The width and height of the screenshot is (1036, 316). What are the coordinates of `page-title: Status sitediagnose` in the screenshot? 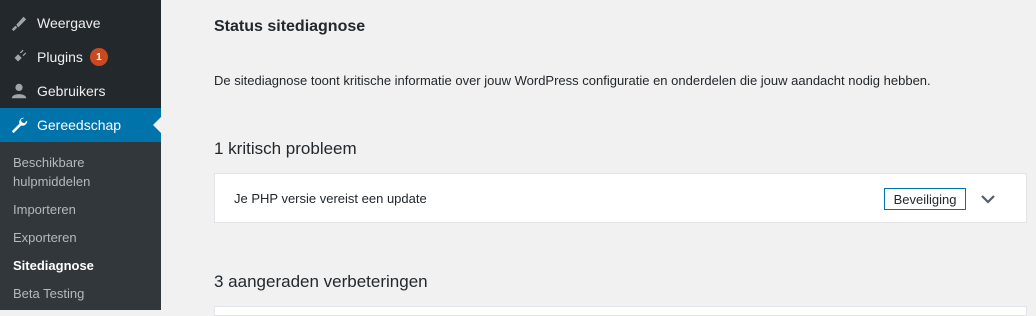 It's located at (290, 26).